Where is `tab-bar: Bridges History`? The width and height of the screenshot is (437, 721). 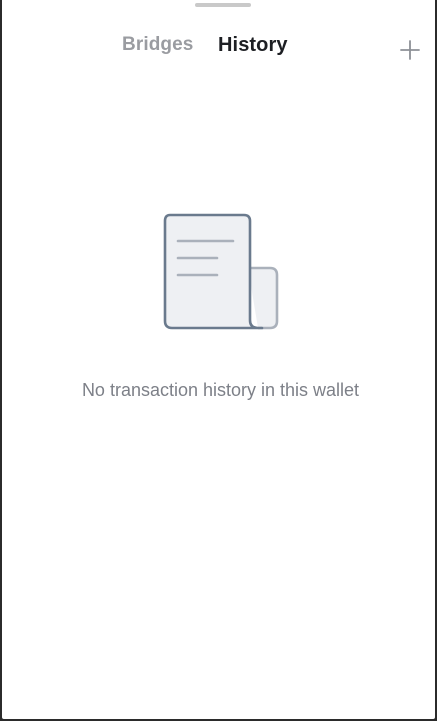 tab-bar: Bridges History is located at coordinates (218, 49).